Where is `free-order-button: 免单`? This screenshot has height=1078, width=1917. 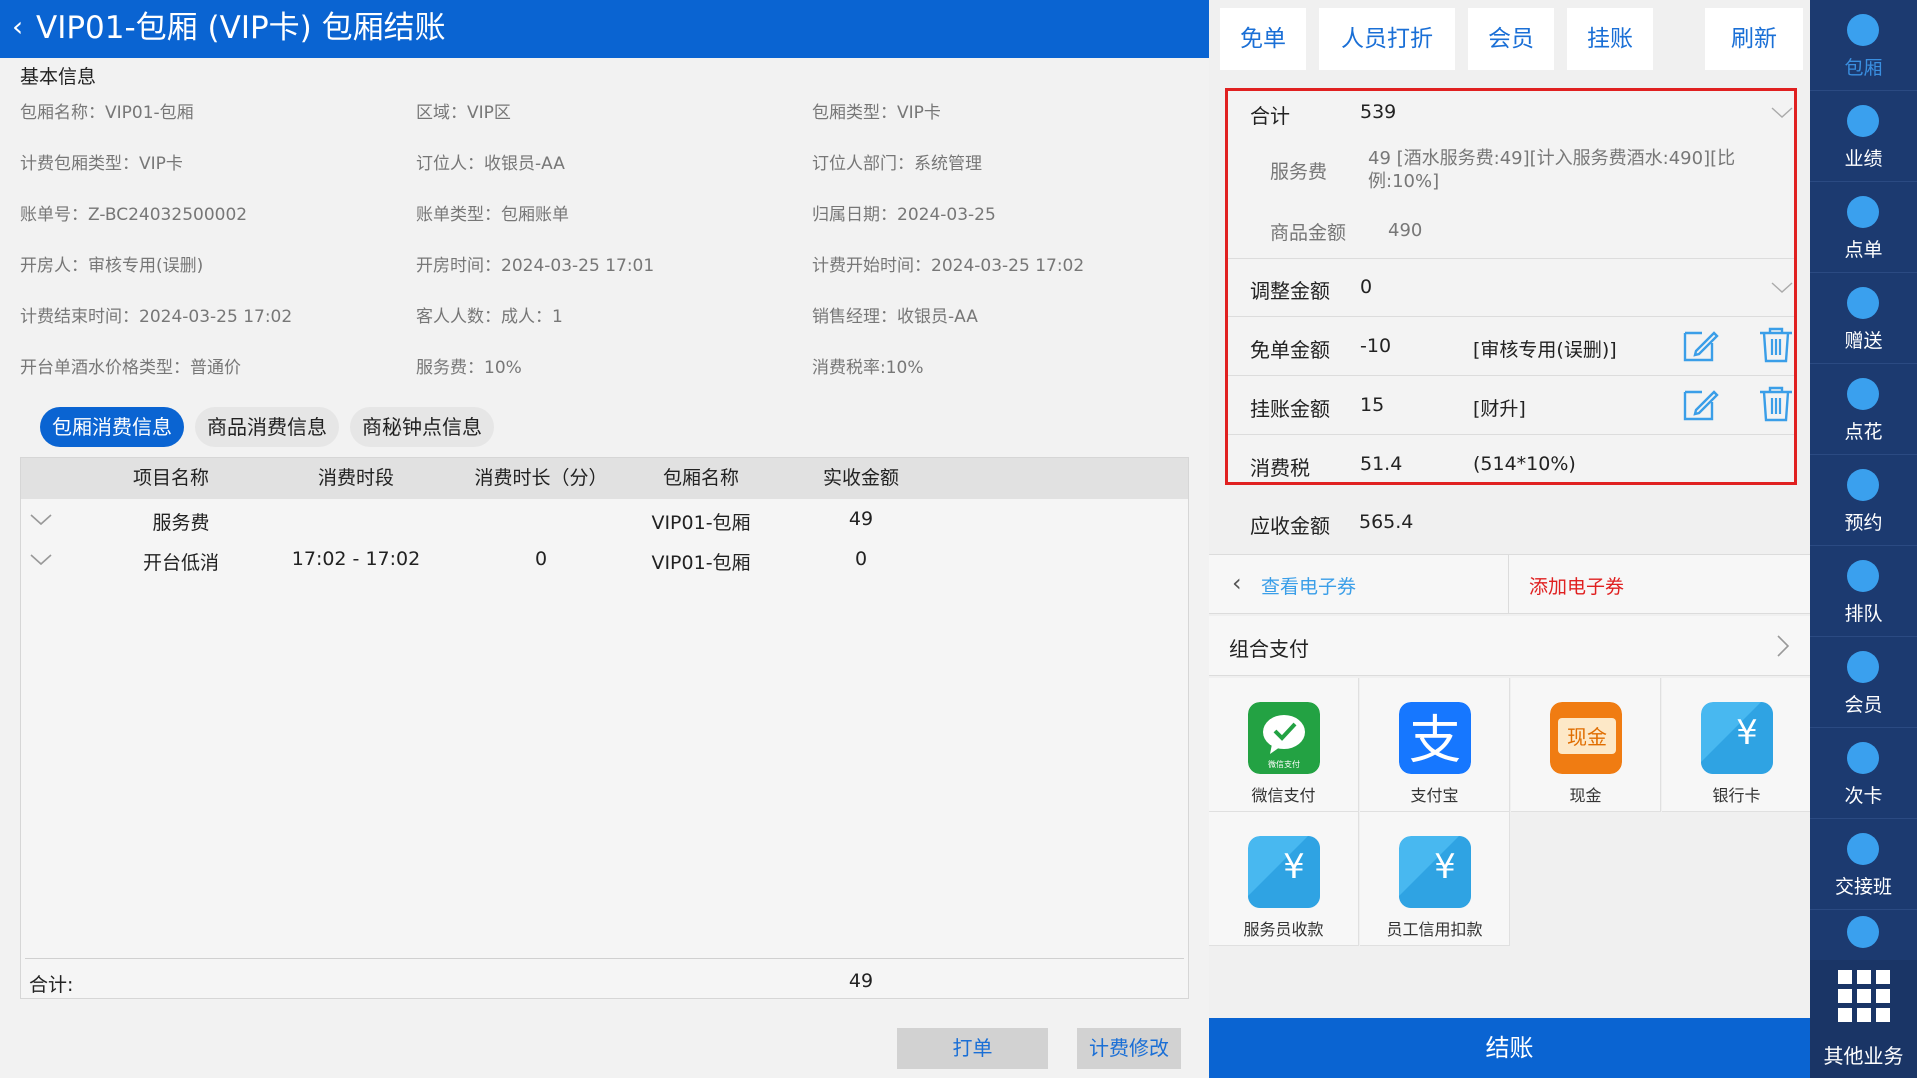
free-order-button: 免单 is located at coordinates (1263, 39).